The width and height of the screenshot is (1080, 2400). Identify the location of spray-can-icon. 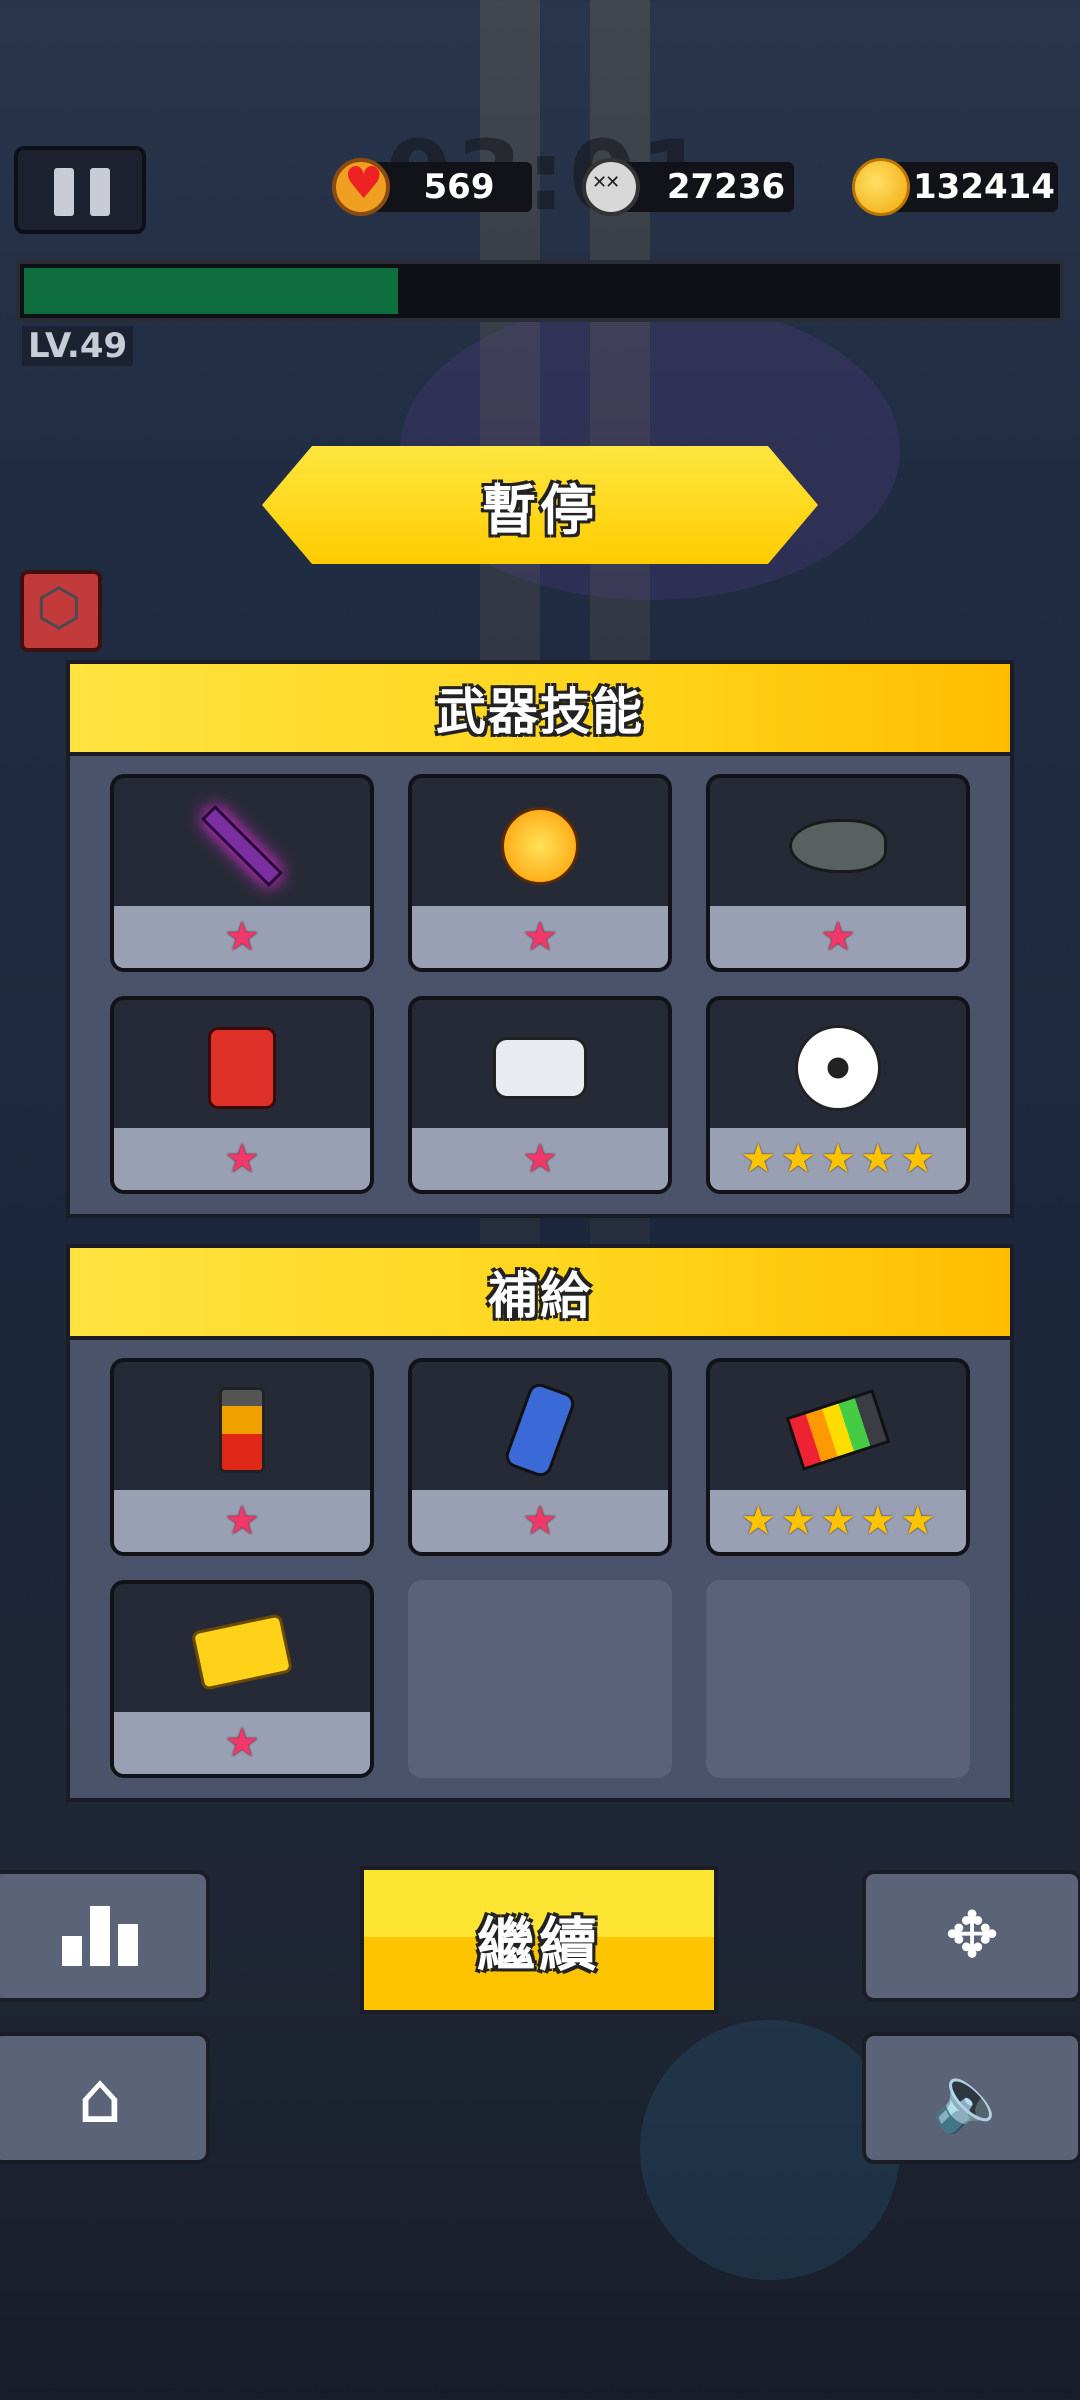
(540, 1430).